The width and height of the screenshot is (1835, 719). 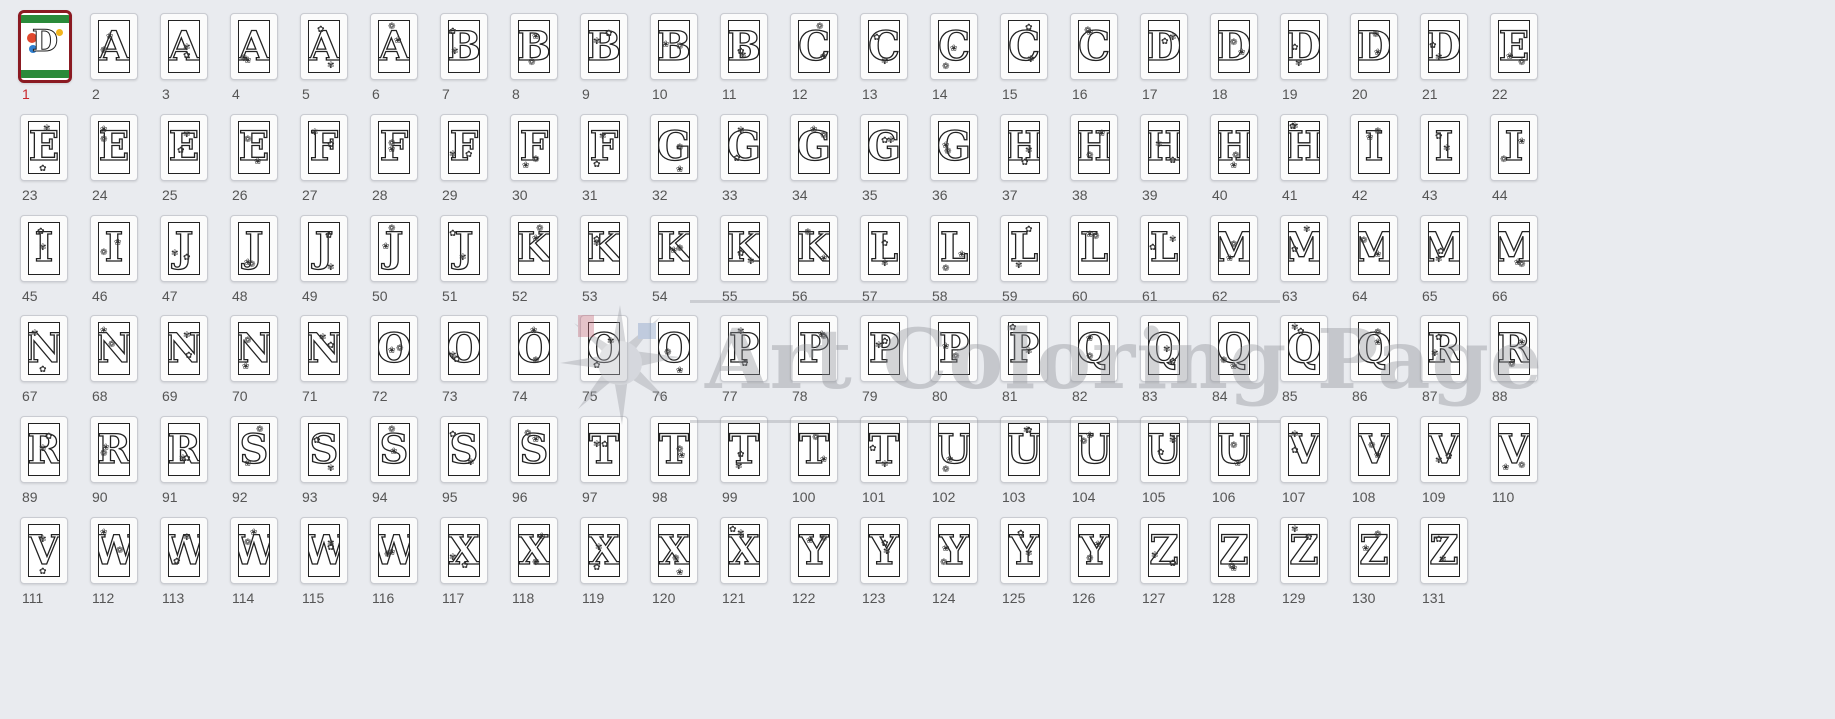 I want to click on page-thumbnail: O ✿ ✾, so click(x=464, y=349).